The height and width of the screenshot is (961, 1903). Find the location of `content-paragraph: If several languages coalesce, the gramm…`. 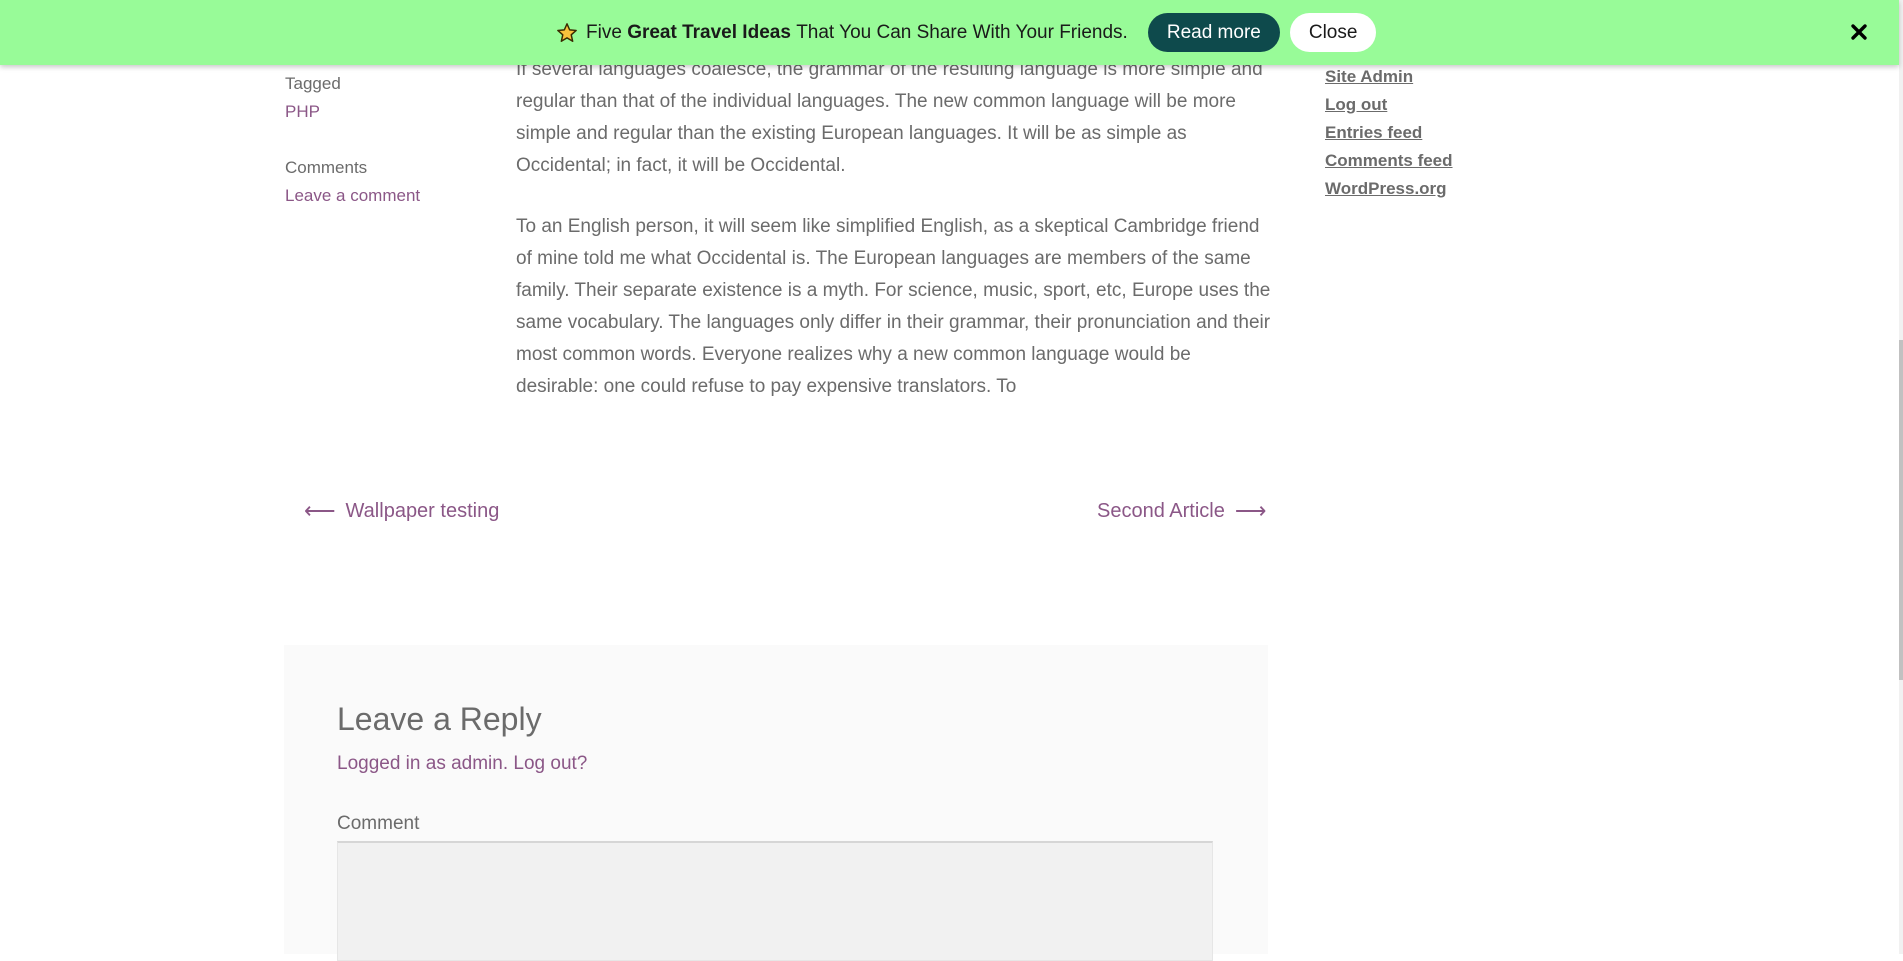

content-paragraph: If several languages coalesce, the gramm… is located at coordinates (889, 117).